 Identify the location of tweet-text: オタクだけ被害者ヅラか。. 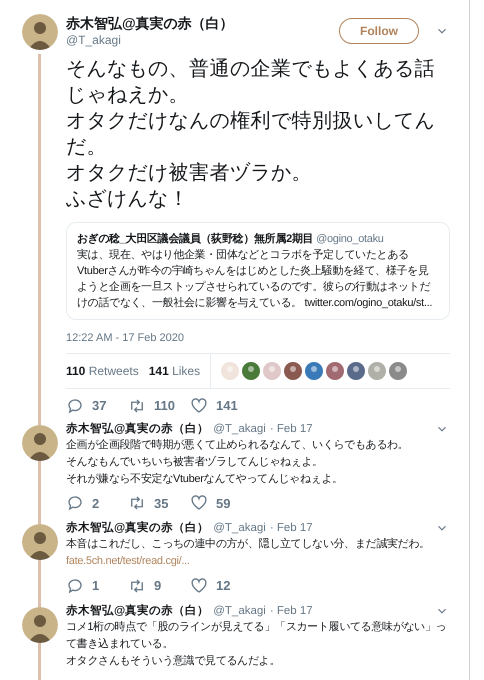
(189, 173).